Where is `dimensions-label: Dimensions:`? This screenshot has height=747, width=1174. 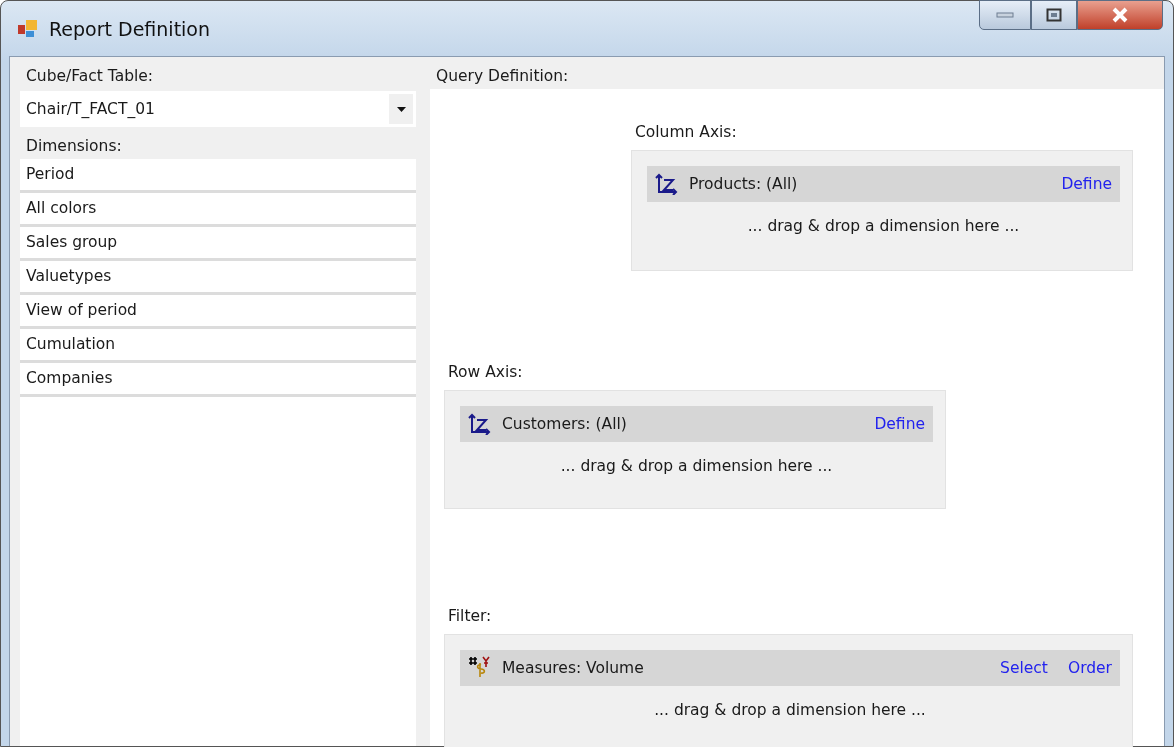
dimensions-label: Dimensions: is located at coordinates (74, 146).